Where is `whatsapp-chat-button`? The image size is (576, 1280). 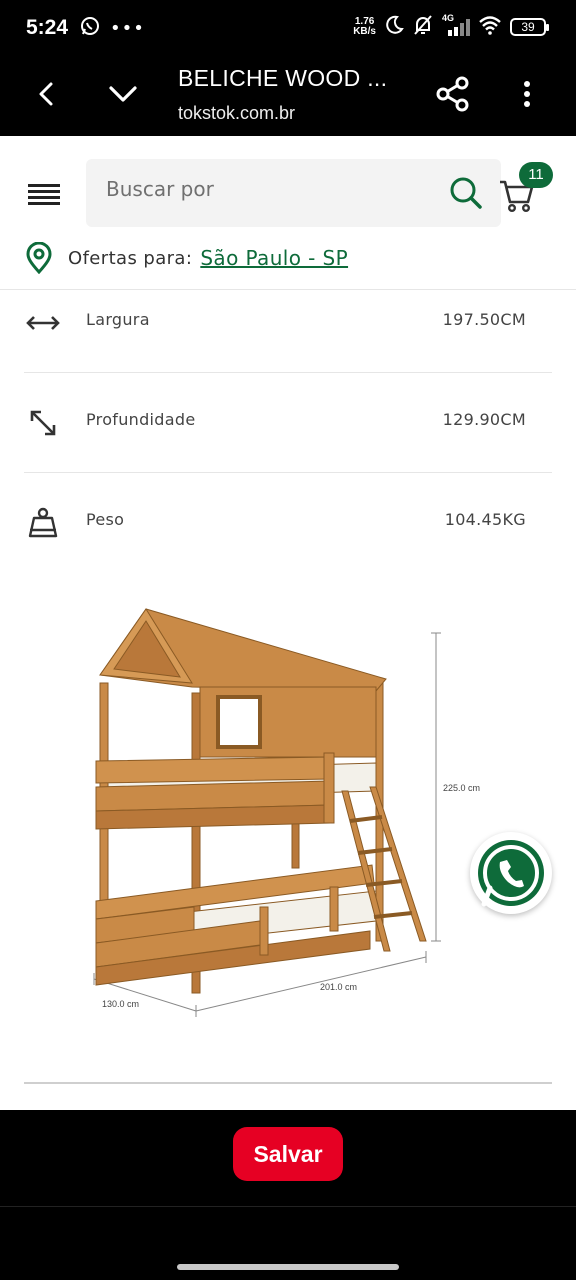 whatsapp-chat-button is located at coordinates (511, 873).